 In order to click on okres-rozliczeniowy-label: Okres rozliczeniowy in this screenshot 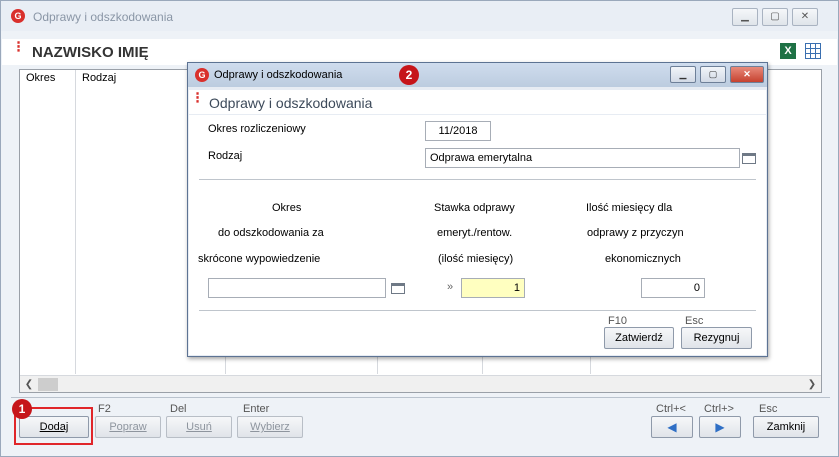, I will do `click(257, 129)`.